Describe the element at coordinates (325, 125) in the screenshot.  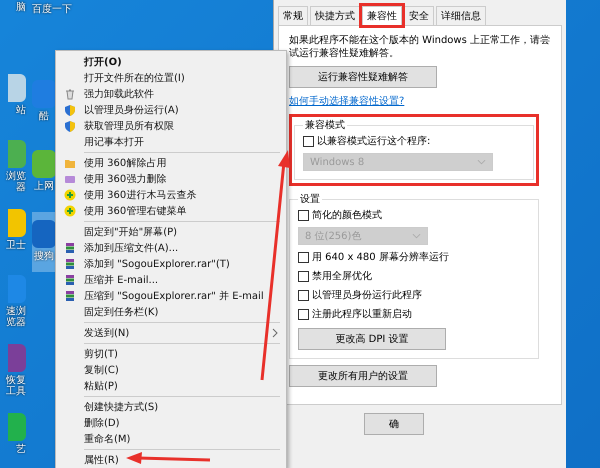
I see `group-title: 兼容模式` at that location.